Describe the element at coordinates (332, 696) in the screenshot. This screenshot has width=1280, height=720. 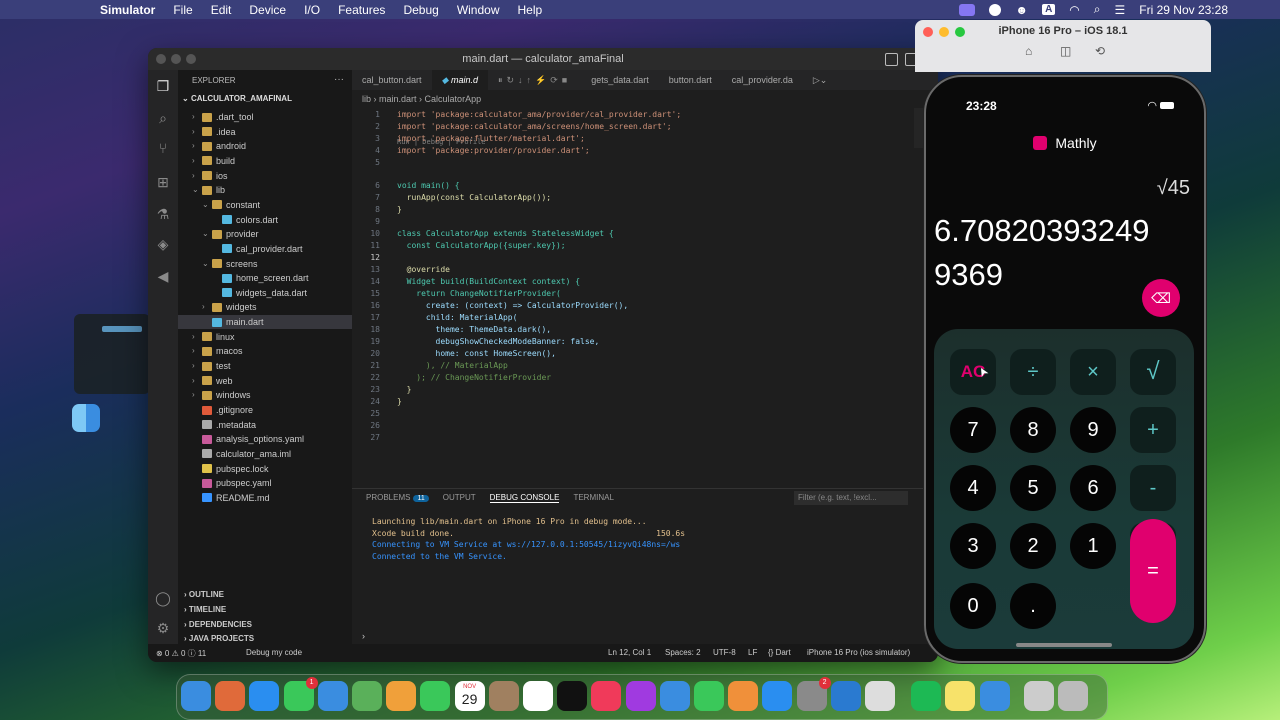
I see `mail-icon` at that location.